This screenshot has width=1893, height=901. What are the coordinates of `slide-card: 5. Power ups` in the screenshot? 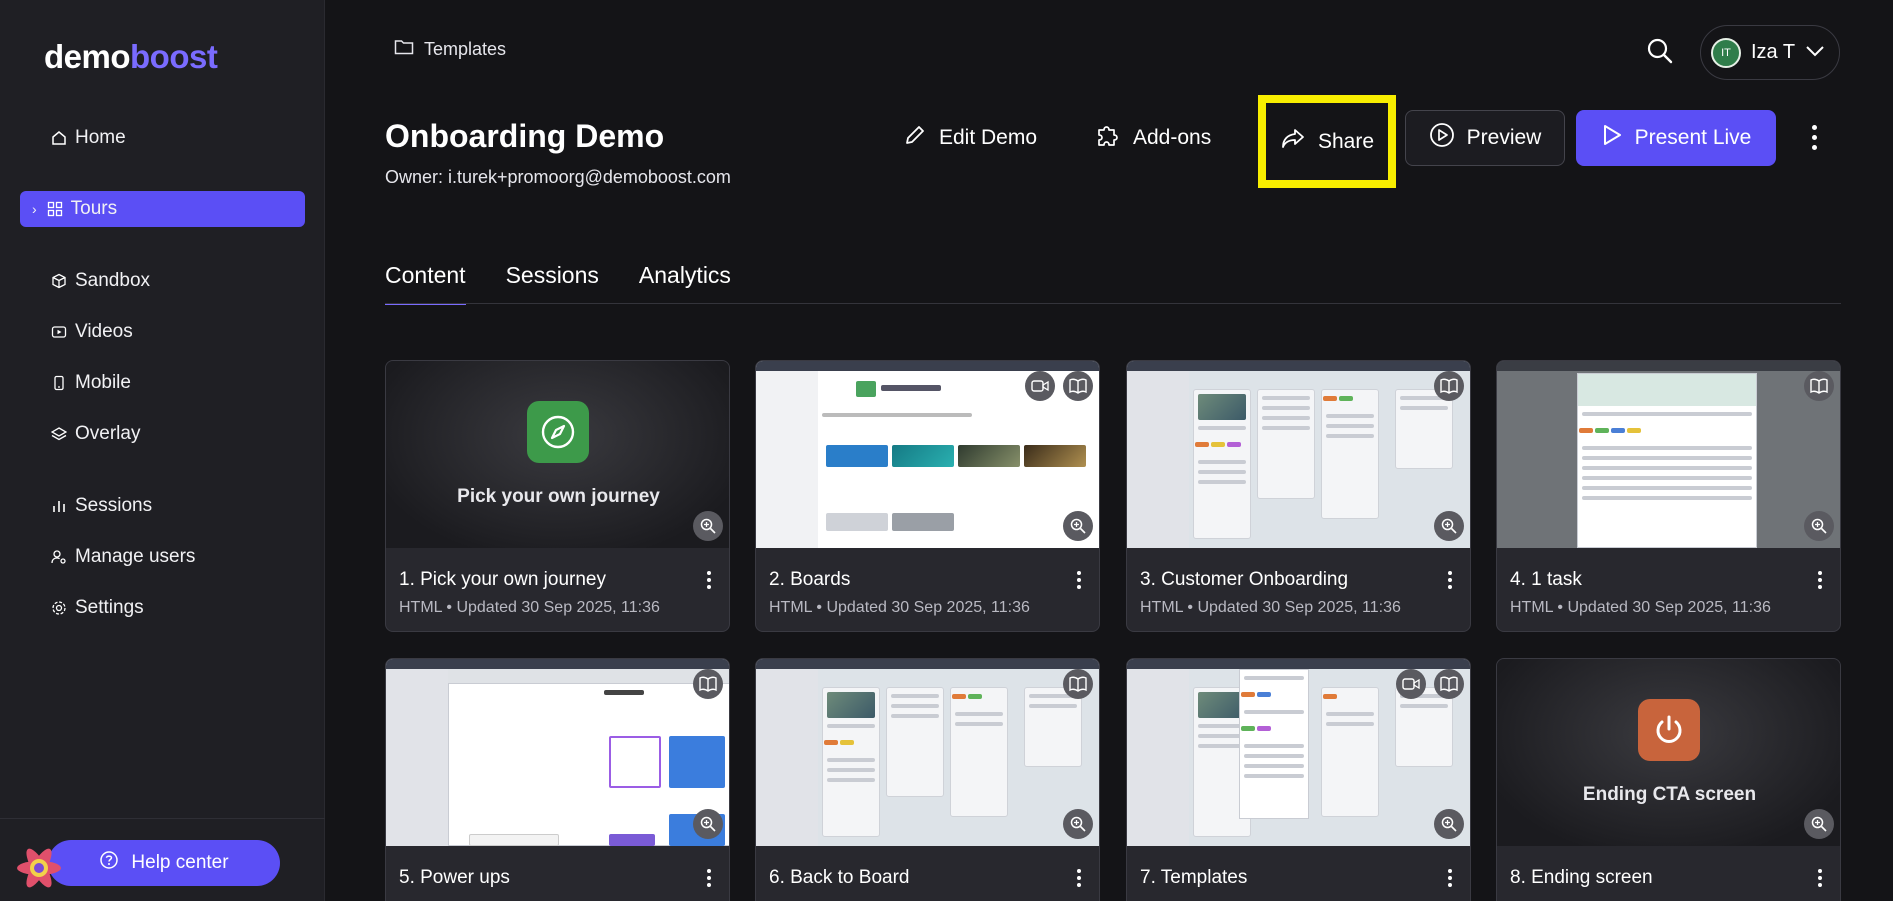 It's located at (557, 779).